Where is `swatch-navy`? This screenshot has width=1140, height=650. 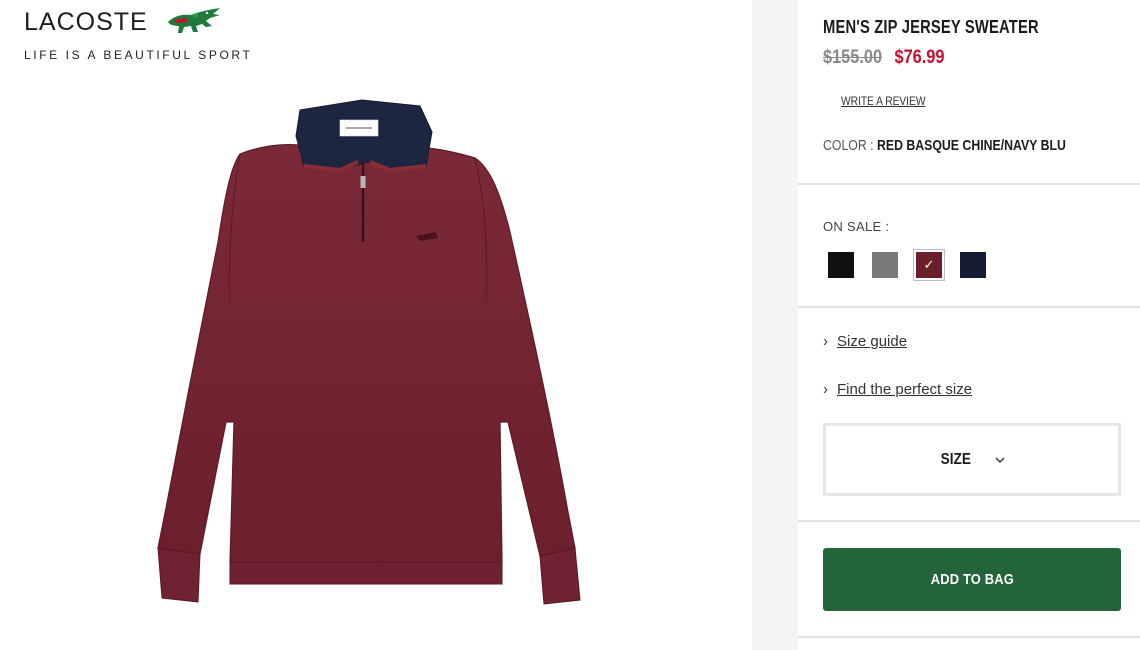
swatch-navy is located at coordinates (973, 265).